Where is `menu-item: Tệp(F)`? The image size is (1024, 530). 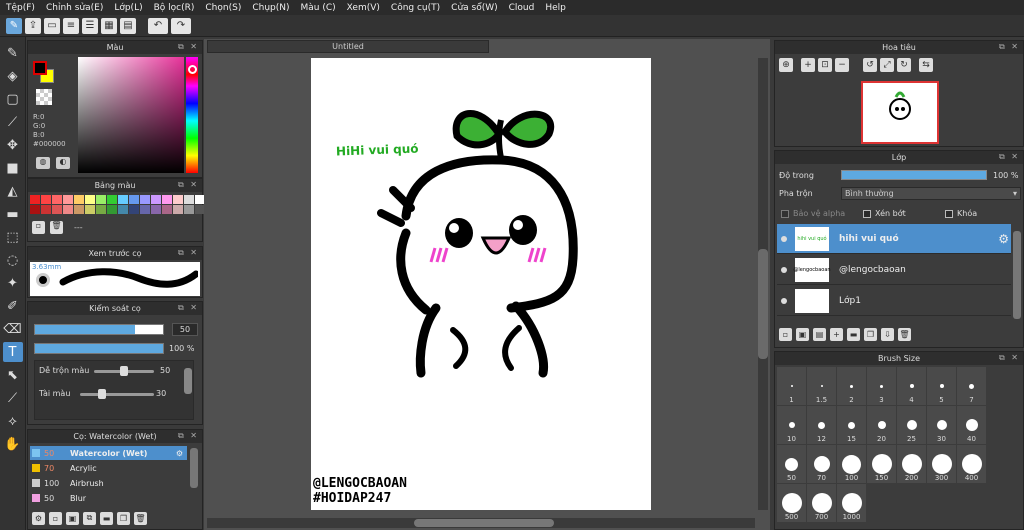 menu-item: Tệp(F) is located at coordinates (20, 8).